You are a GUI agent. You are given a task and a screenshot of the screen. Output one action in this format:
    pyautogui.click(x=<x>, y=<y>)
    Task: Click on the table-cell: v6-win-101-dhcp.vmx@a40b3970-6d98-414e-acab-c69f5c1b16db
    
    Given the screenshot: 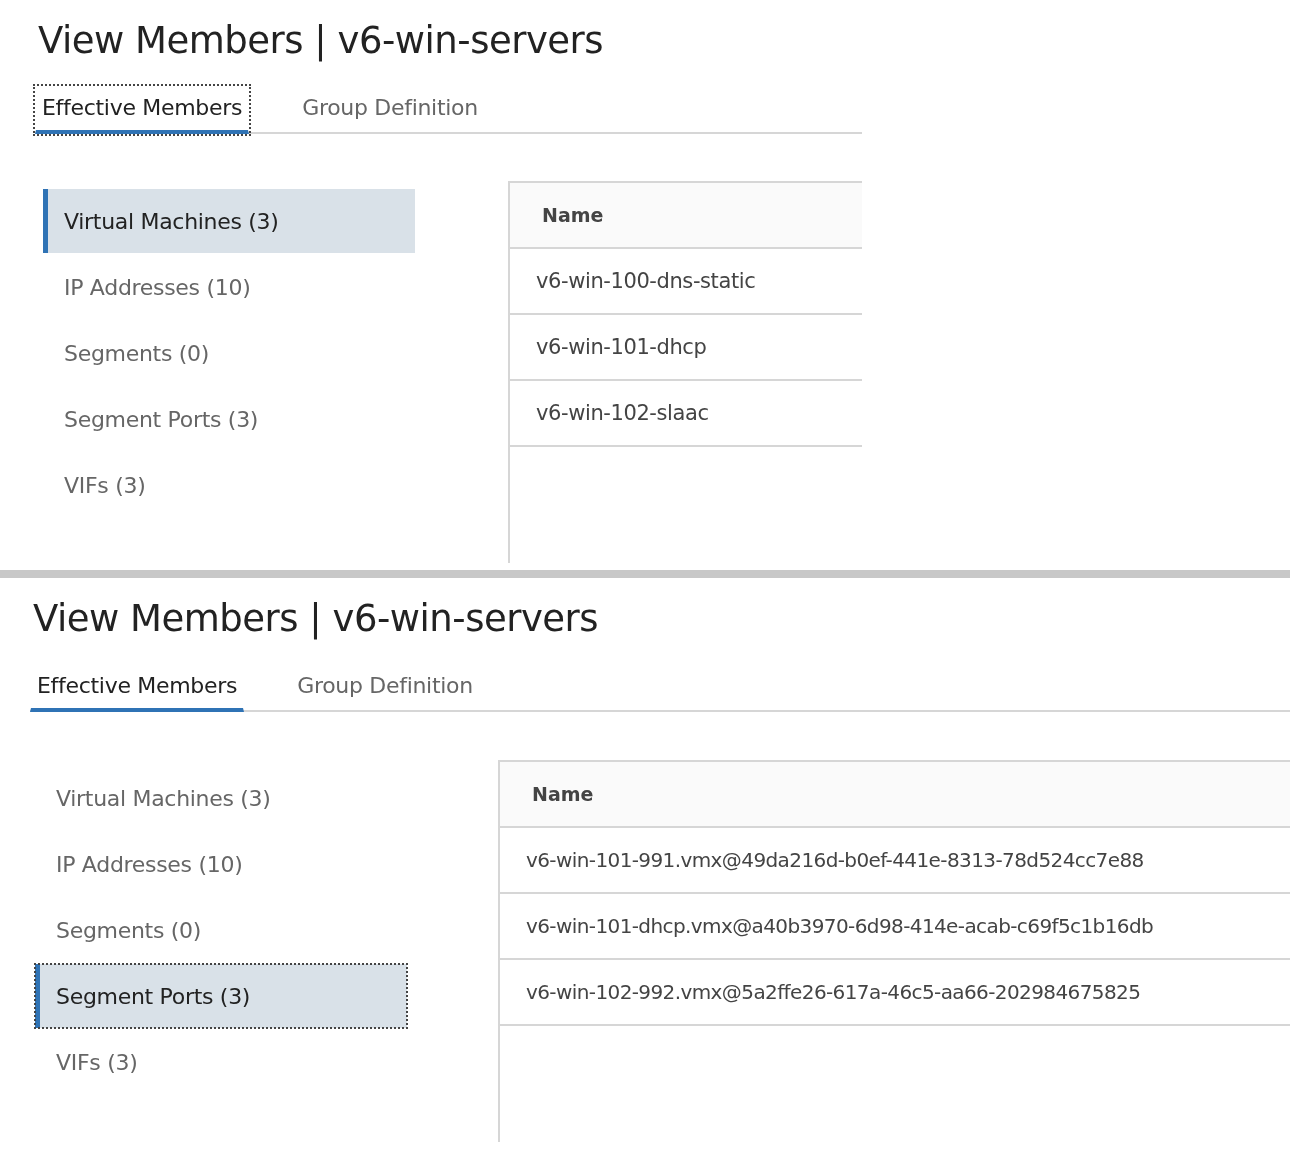 What is the action you would take?
    pyautogui.click(x=840, y=926)
    